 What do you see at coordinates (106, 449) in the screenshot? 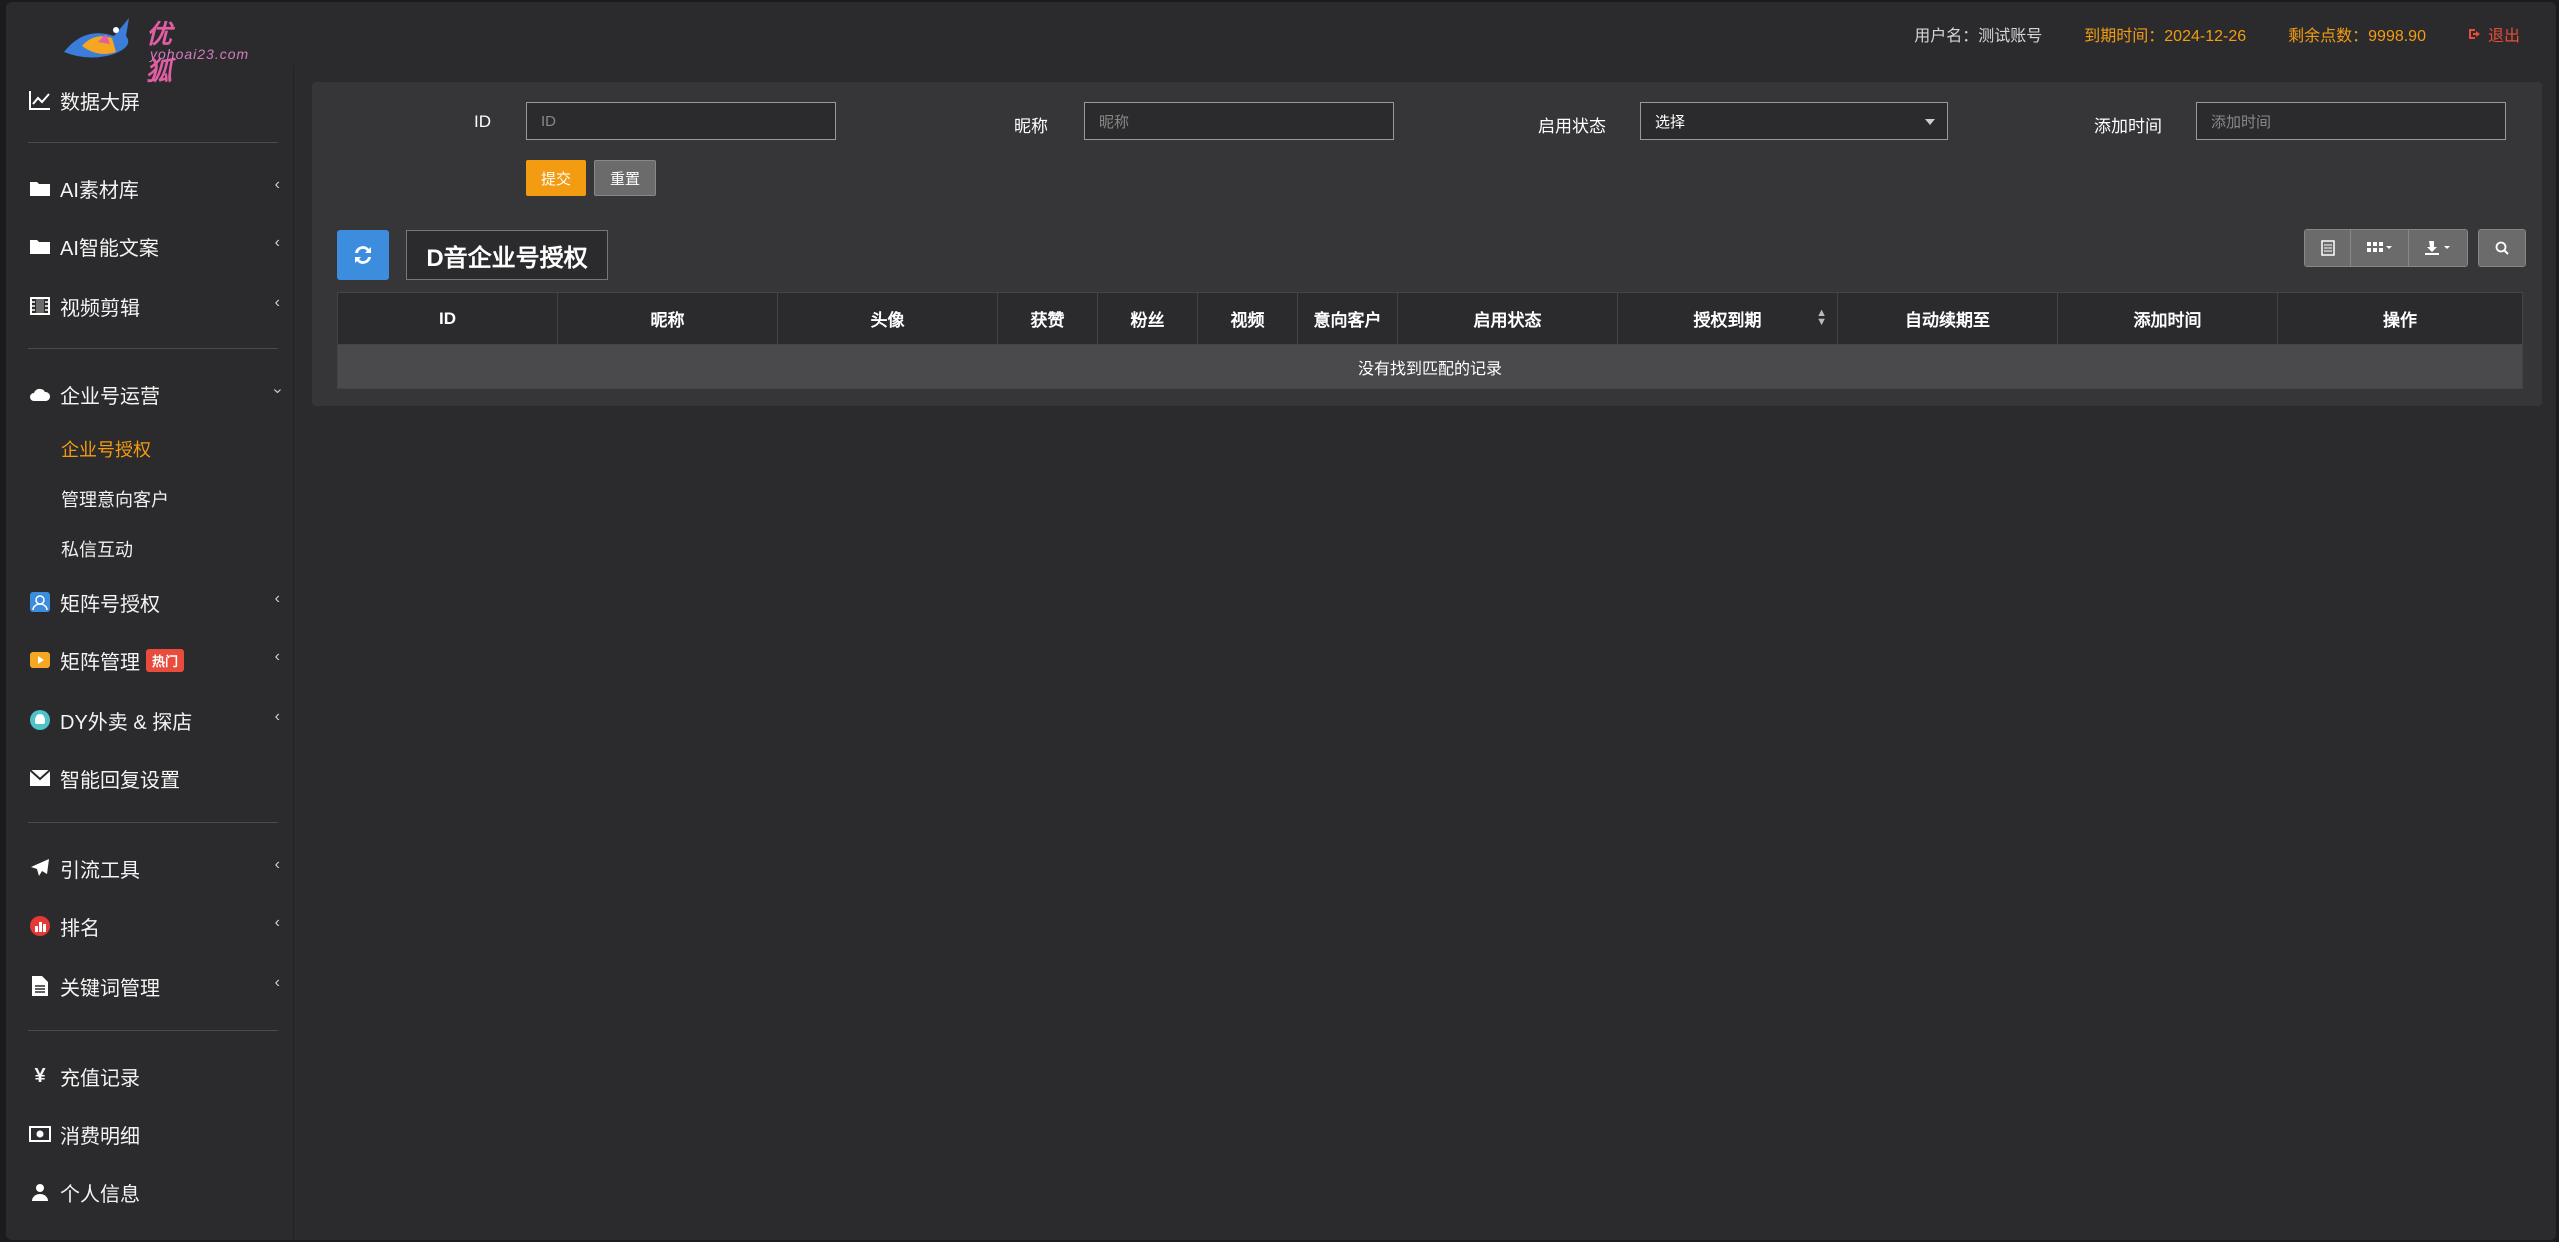
I see `sidebar-subitem-enterprise-auth: 企业号授权` at bounding box center [106, 449].